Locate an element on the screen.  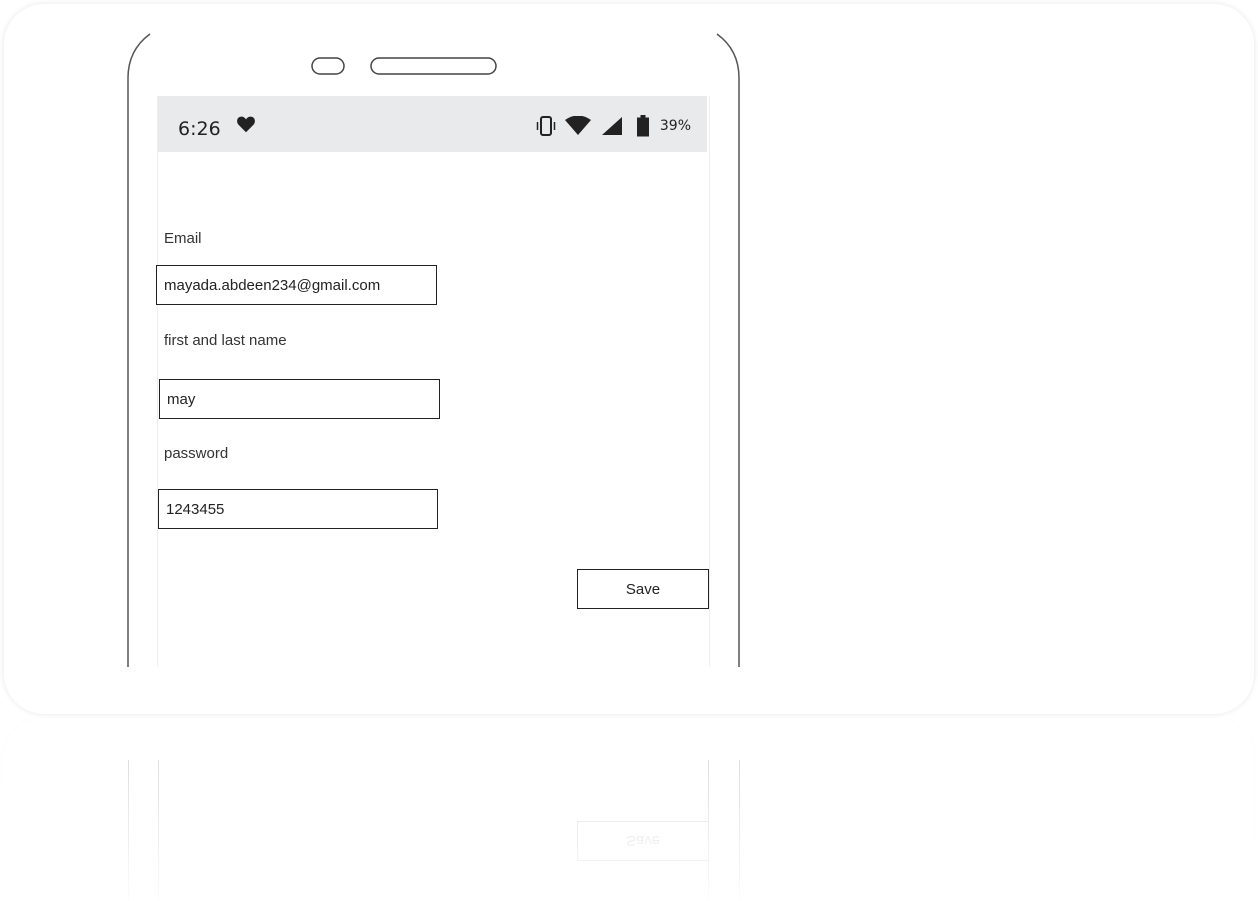
name-field: may is located at coordinates (299, 399).